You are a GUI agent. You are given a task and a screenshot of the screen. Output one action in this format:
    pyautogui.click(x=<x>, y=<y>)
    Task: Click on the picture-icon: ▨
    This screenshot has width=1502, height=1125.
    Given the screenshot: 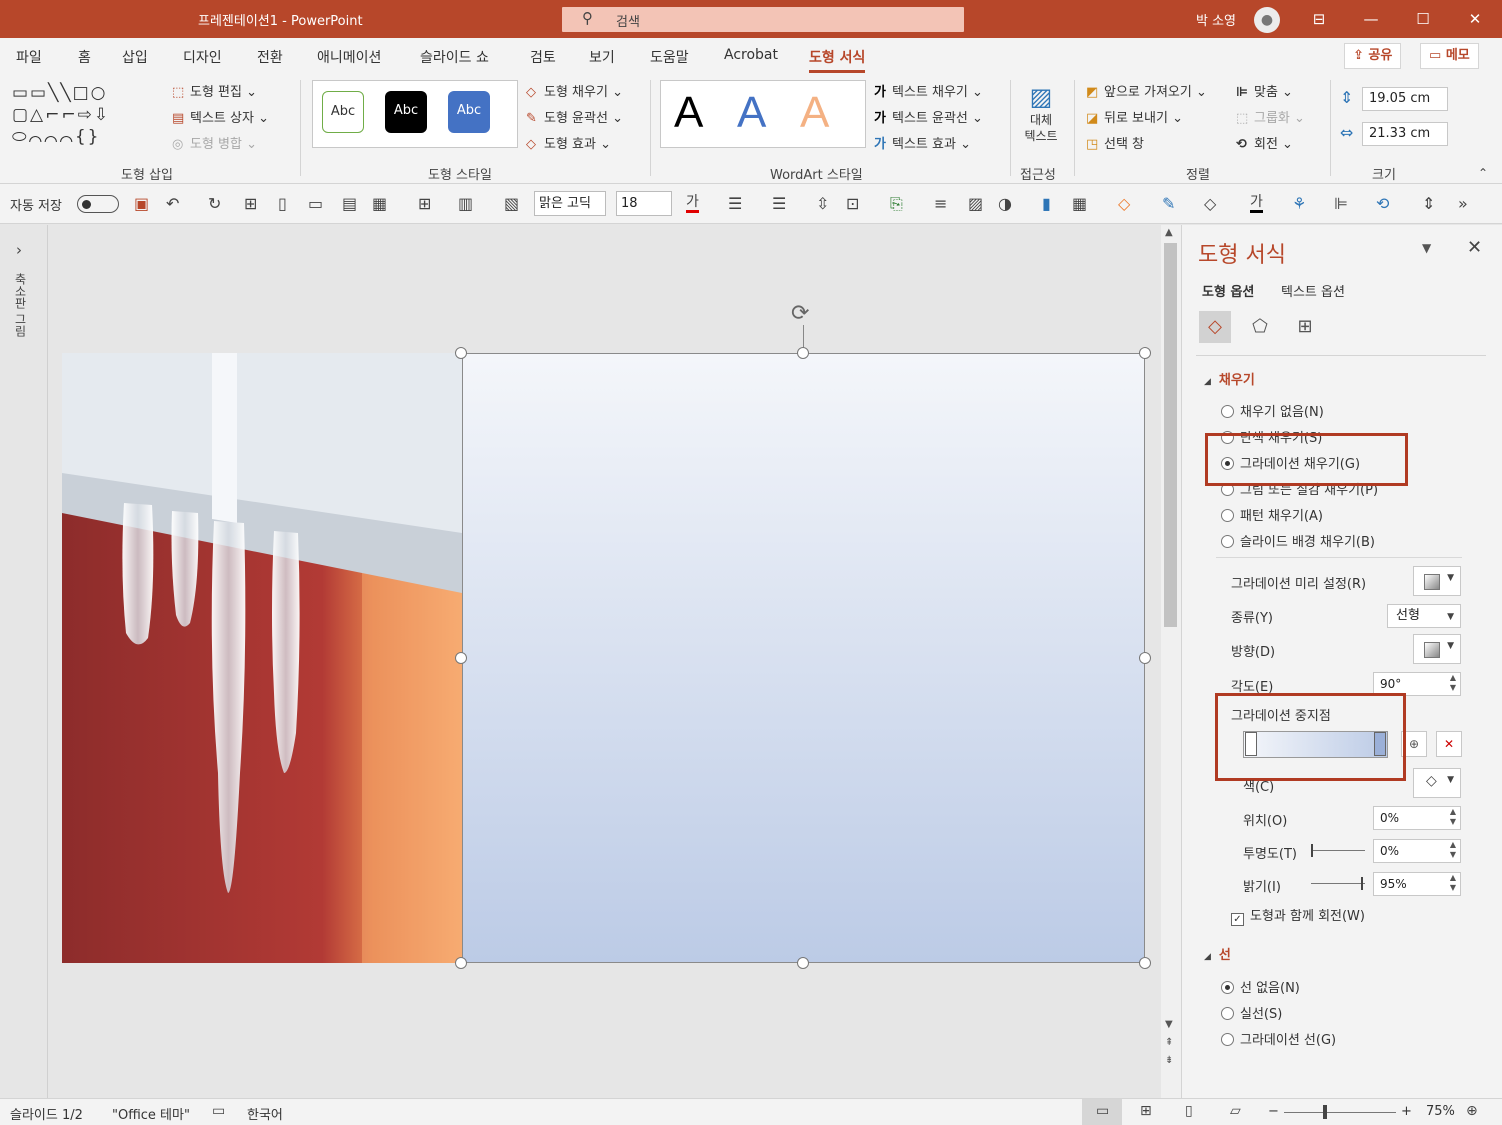 What is the action you would take?
    pyautogui.click(x=975, y=203)
    